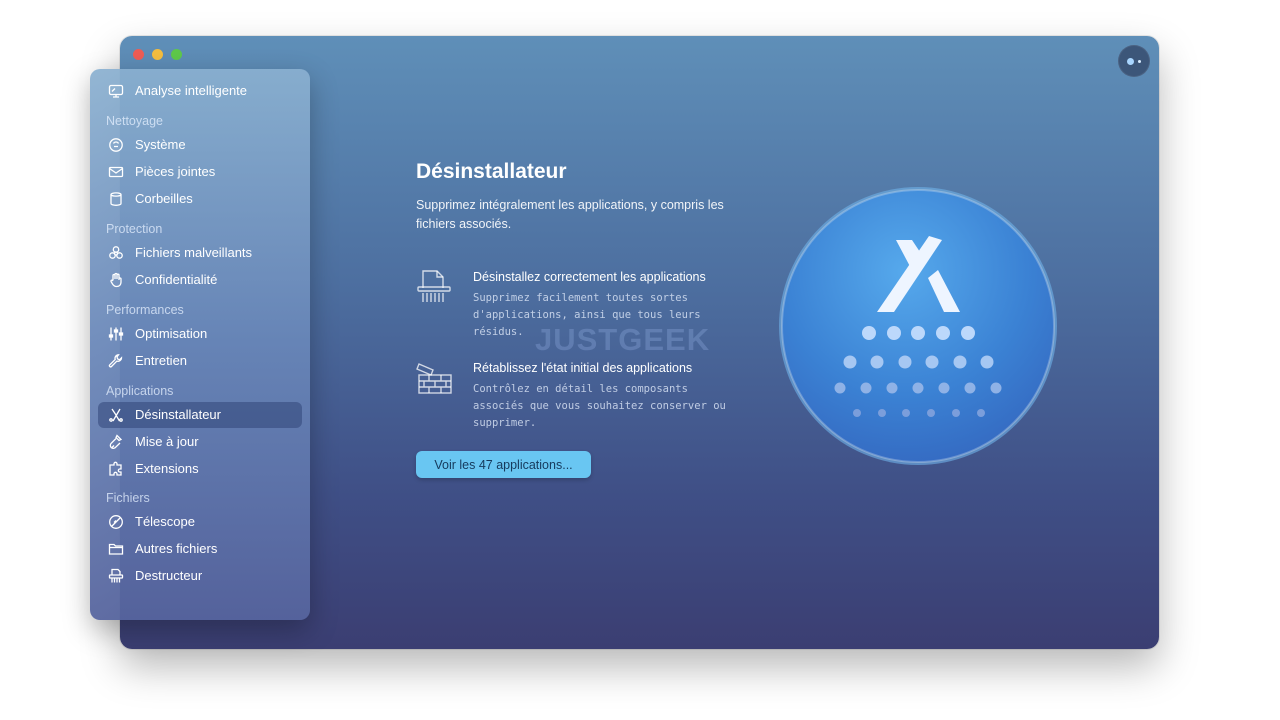 This screenshot has width=1280, height=720. What do you see at coordinates (134, 121) in the screenshot?
I see `sidebar-section-cleanup: Nettoyage` at bounding box center [134, 121].